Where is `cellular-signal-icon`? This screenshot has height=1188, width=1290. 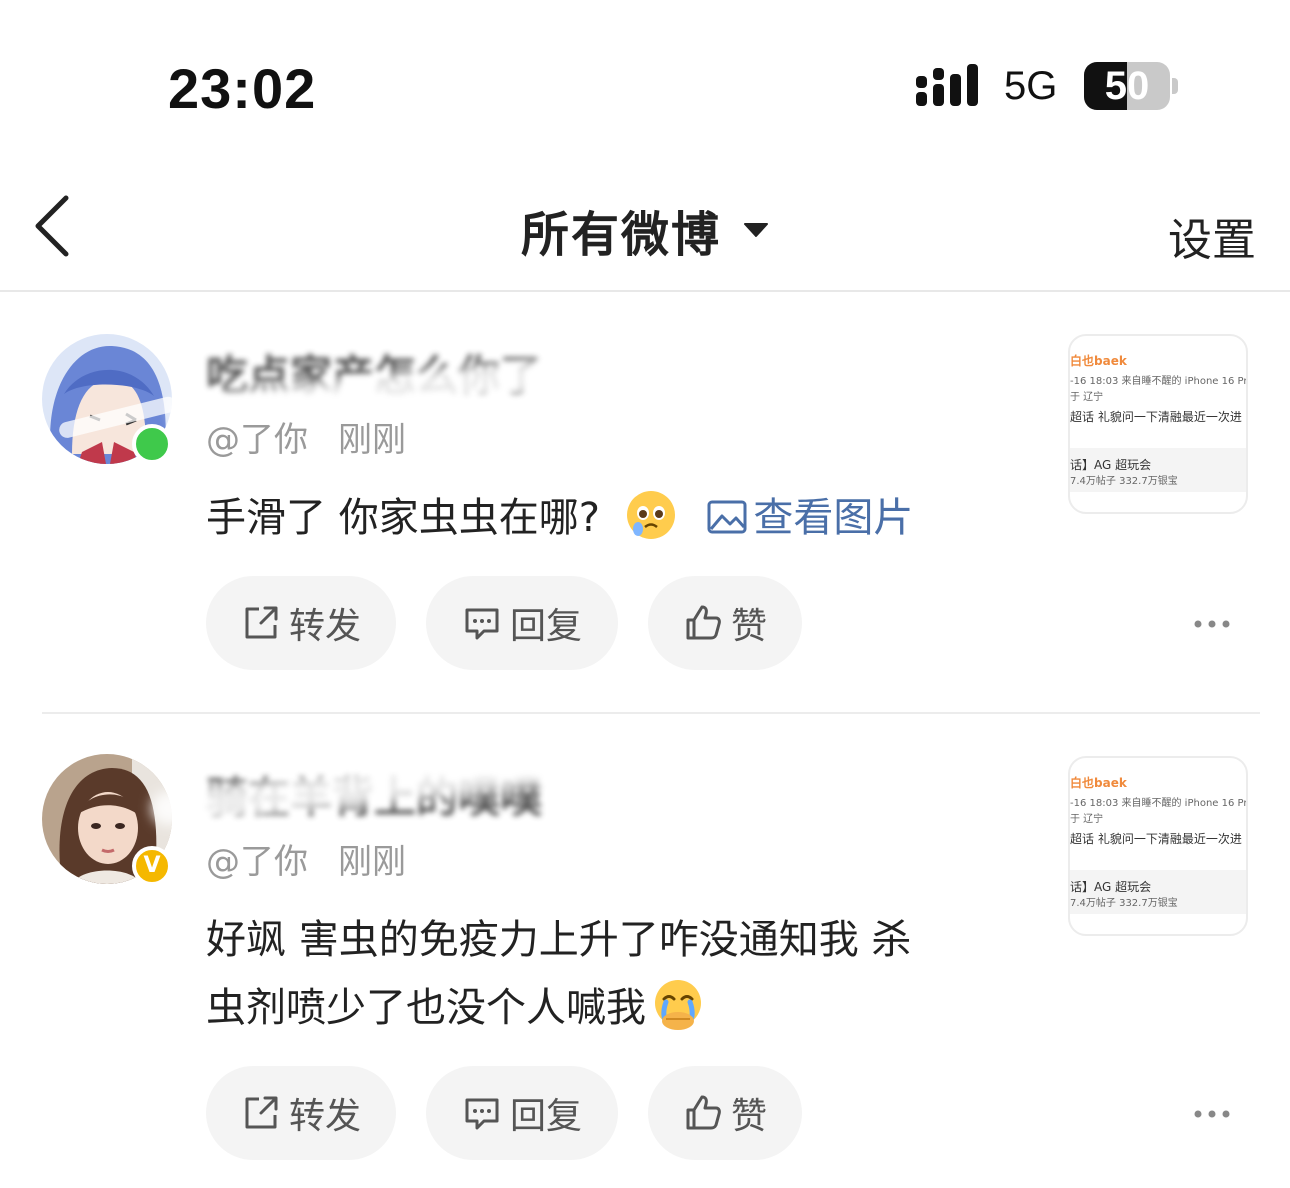 cellular-signal-icon is located at coordinates (947, 85).